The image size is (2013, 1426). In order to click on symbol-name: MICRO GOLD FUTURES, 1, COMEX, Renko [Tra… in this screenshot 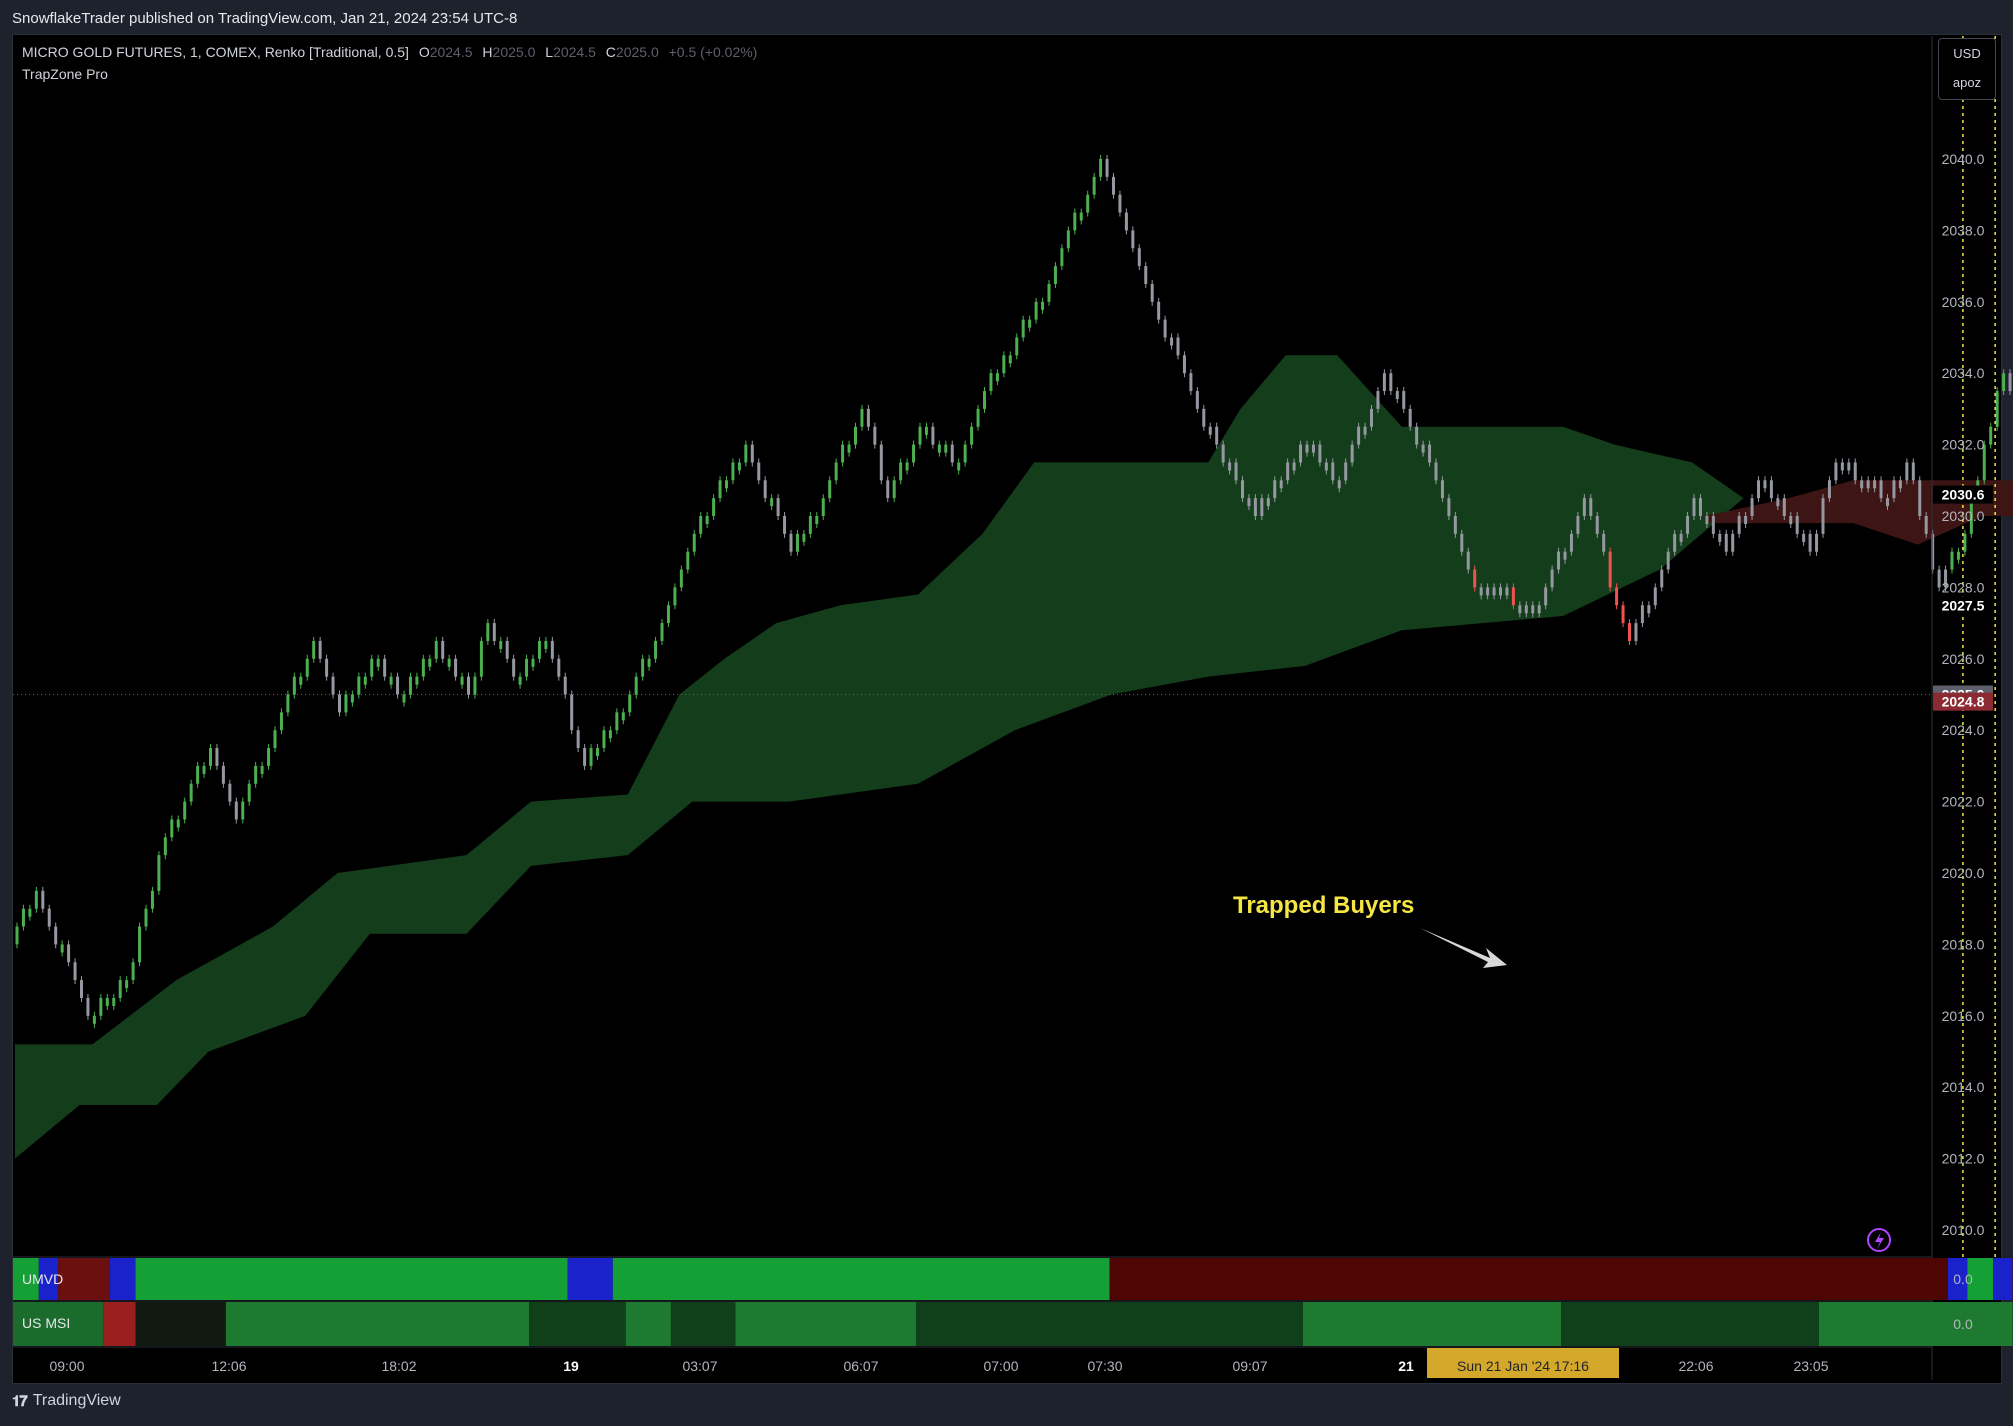, I will do `click(215, 52)`.